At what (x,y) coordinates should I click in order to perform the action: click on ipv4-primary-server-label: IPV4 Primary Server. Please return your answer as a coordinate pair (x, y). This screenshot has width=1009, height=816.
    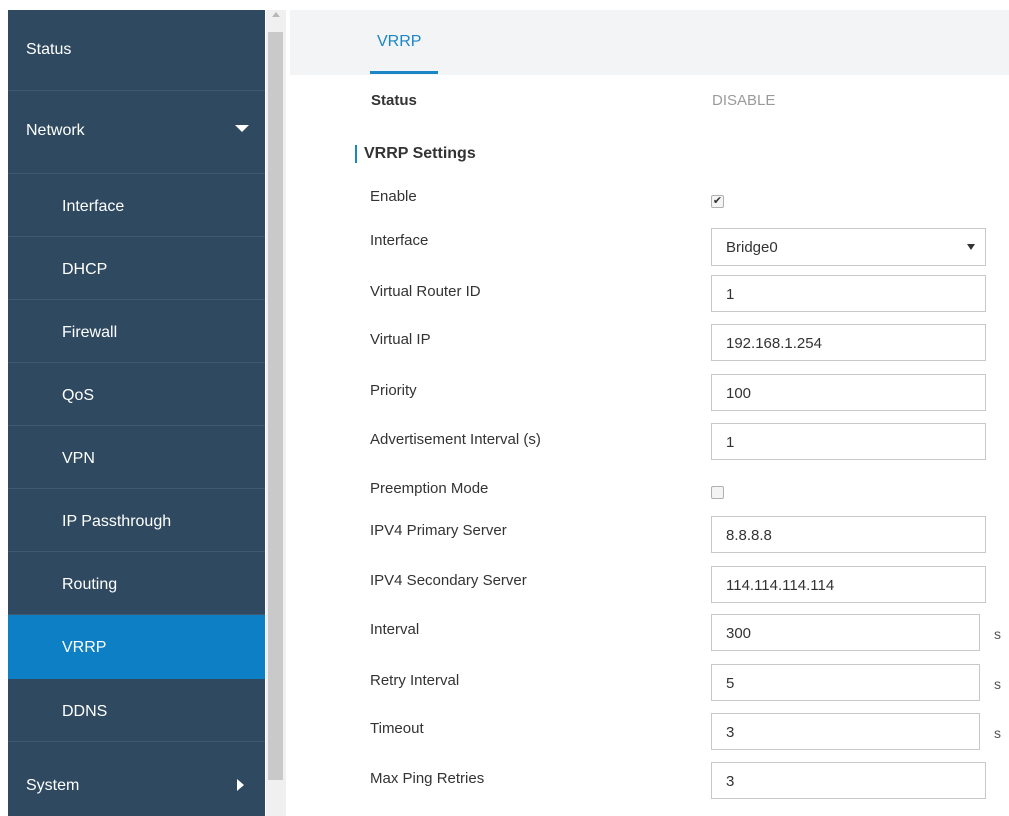
    Looking at the image, I should click on (438, 530).